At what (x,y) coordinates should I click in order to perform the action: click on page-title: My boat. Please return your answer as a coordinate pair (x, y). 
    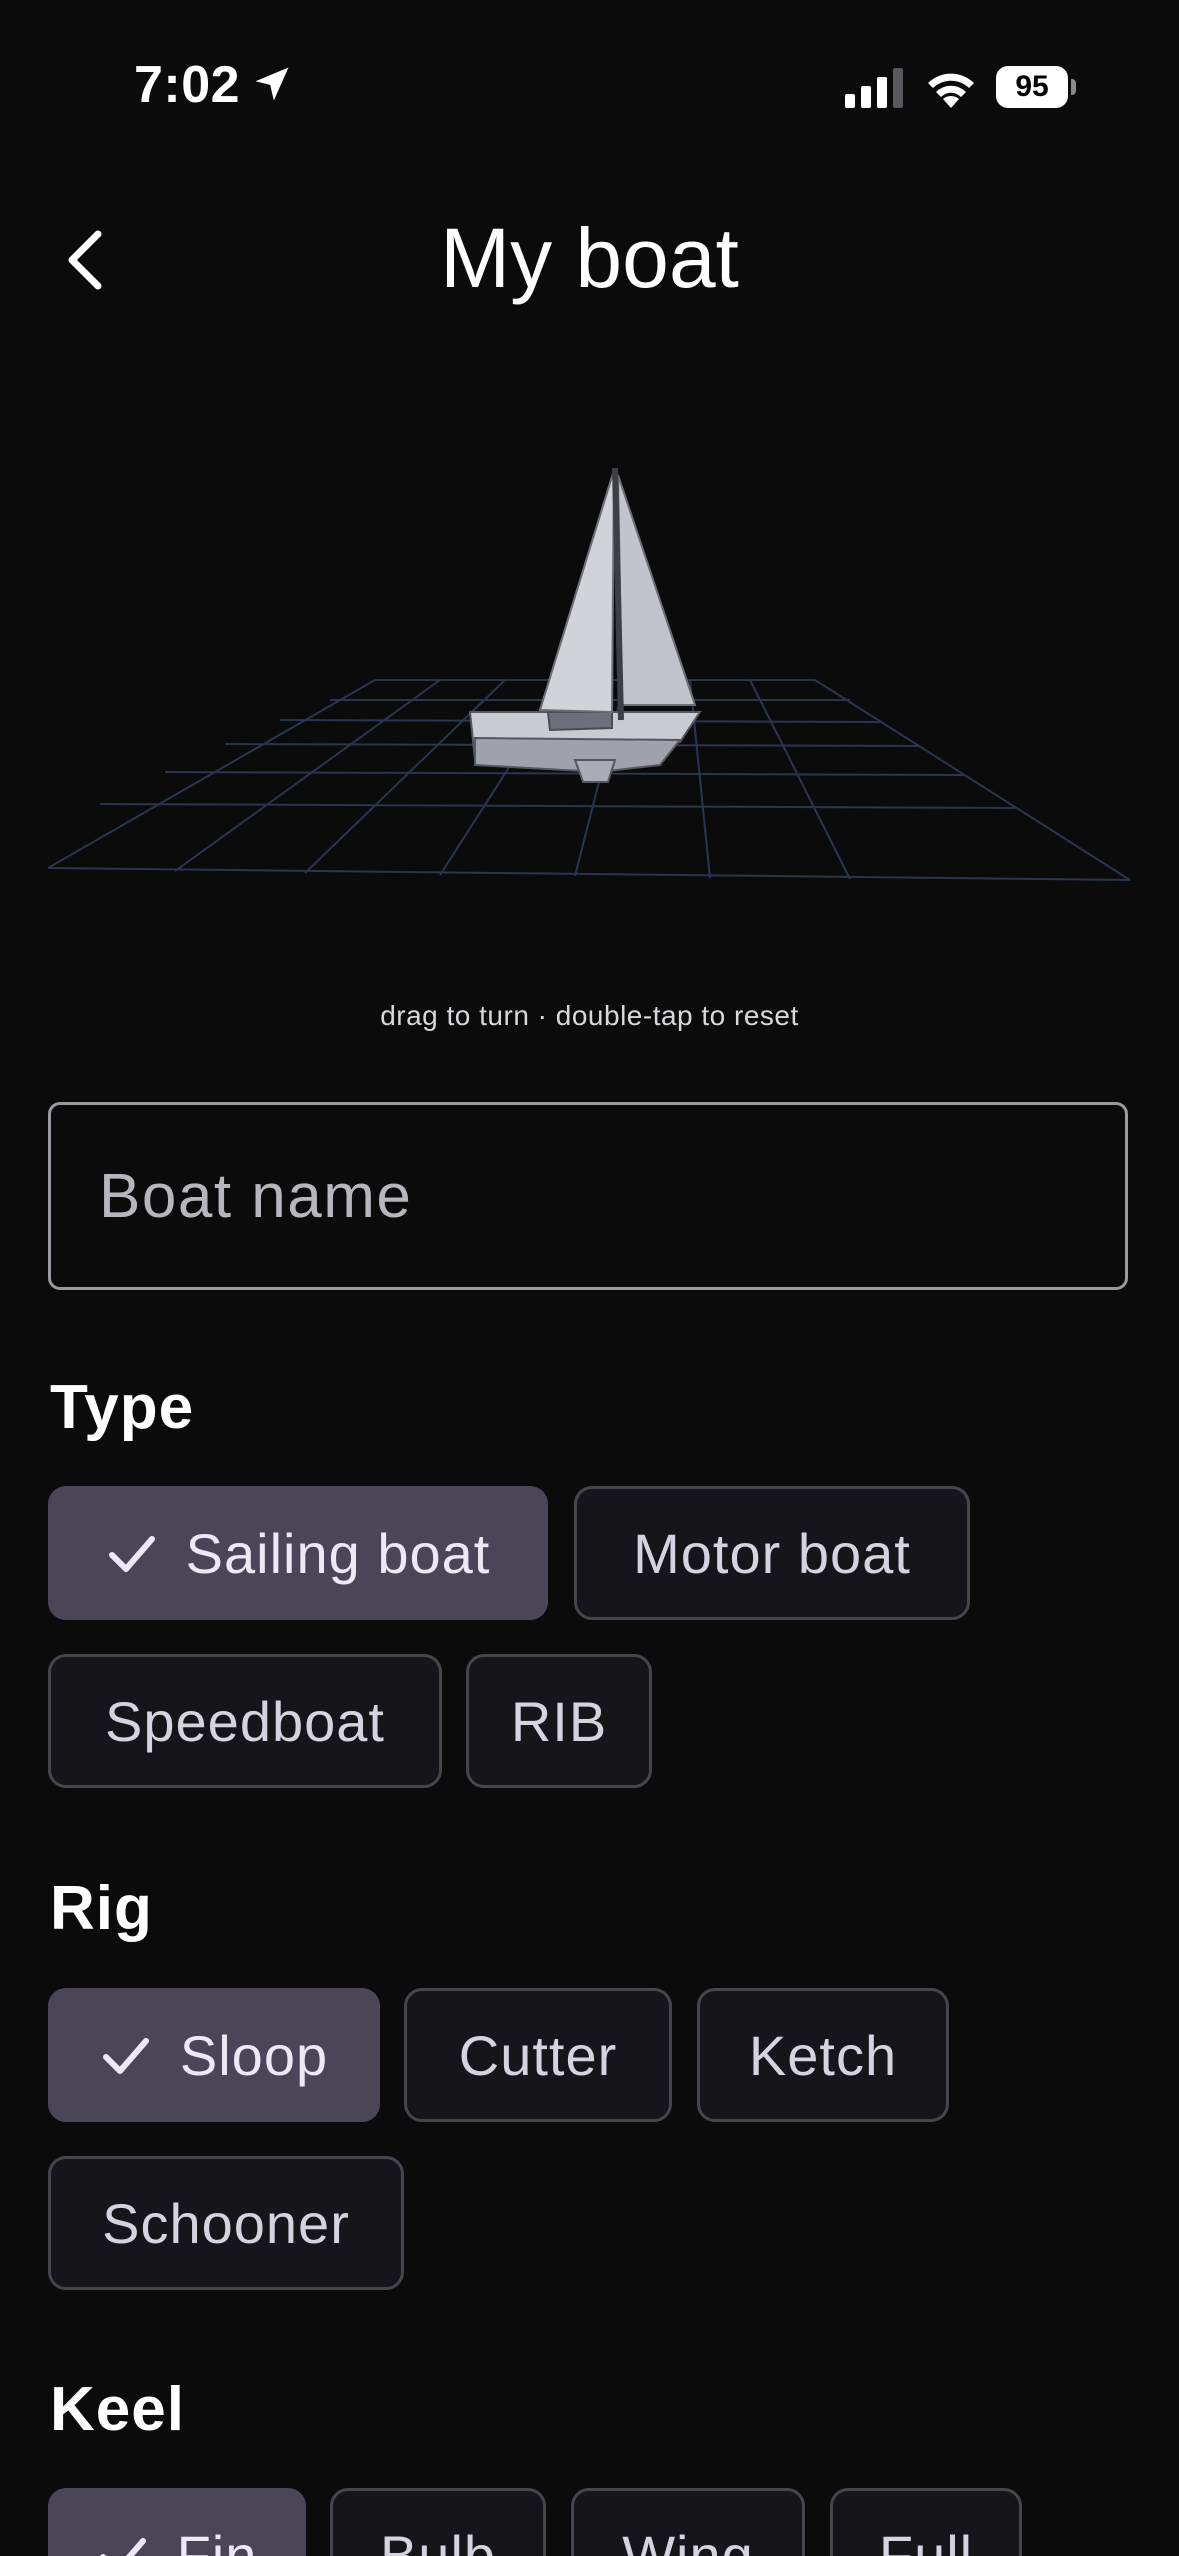
    Looking at the image, I should click on (589, 258).